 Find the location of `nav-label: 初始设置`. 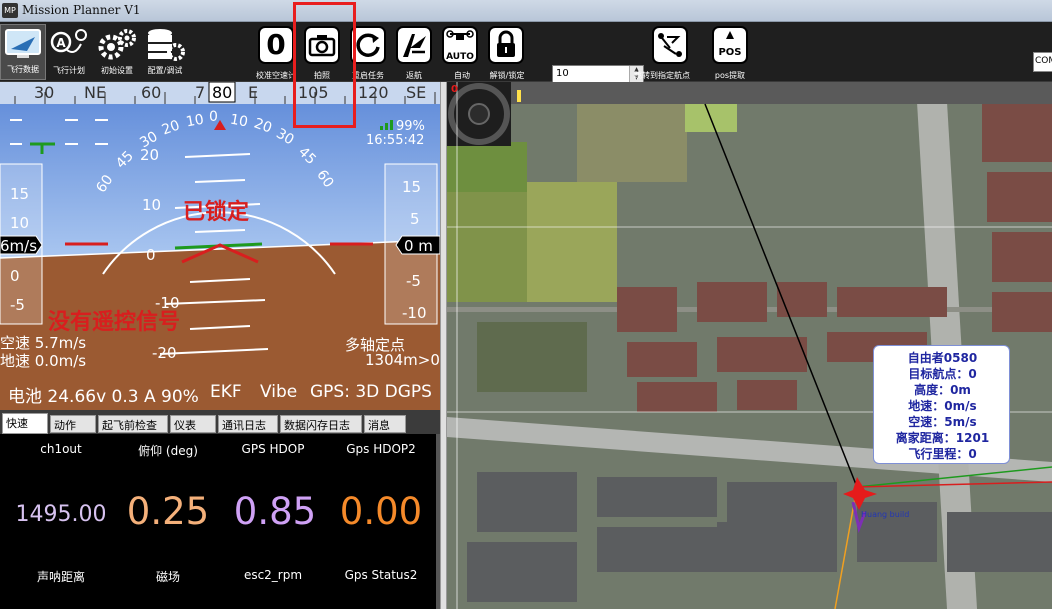

nav-label: 初始设置 is located at coordinates (117, 70).